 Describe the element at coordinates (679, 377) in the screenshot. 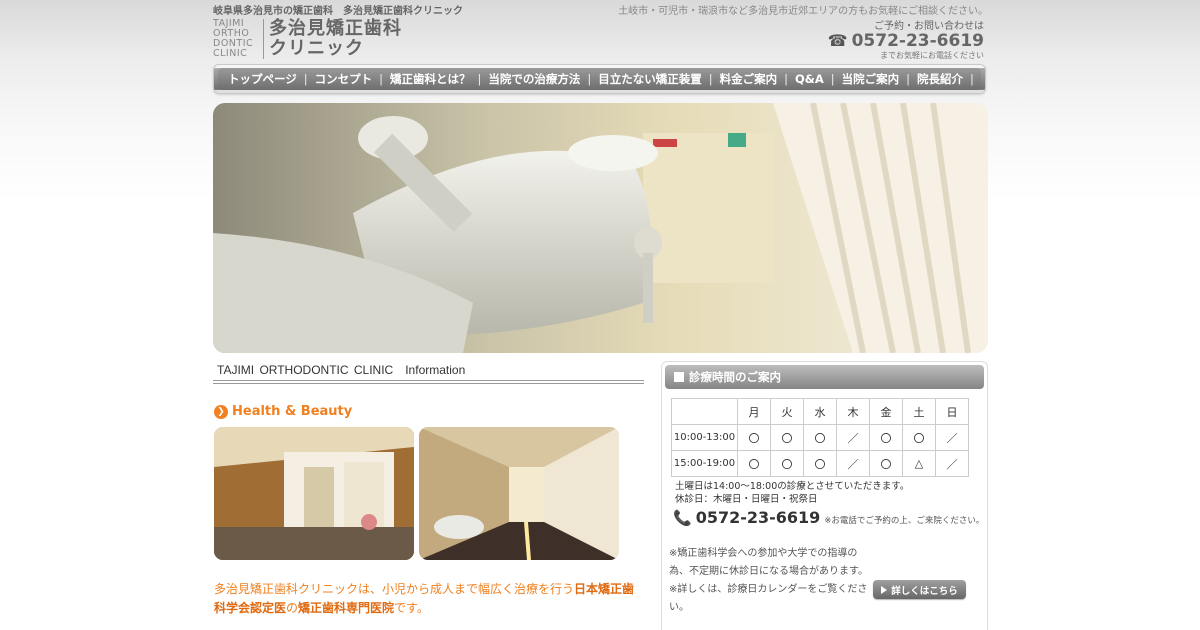

I see `square-bullet-icon` at that location.